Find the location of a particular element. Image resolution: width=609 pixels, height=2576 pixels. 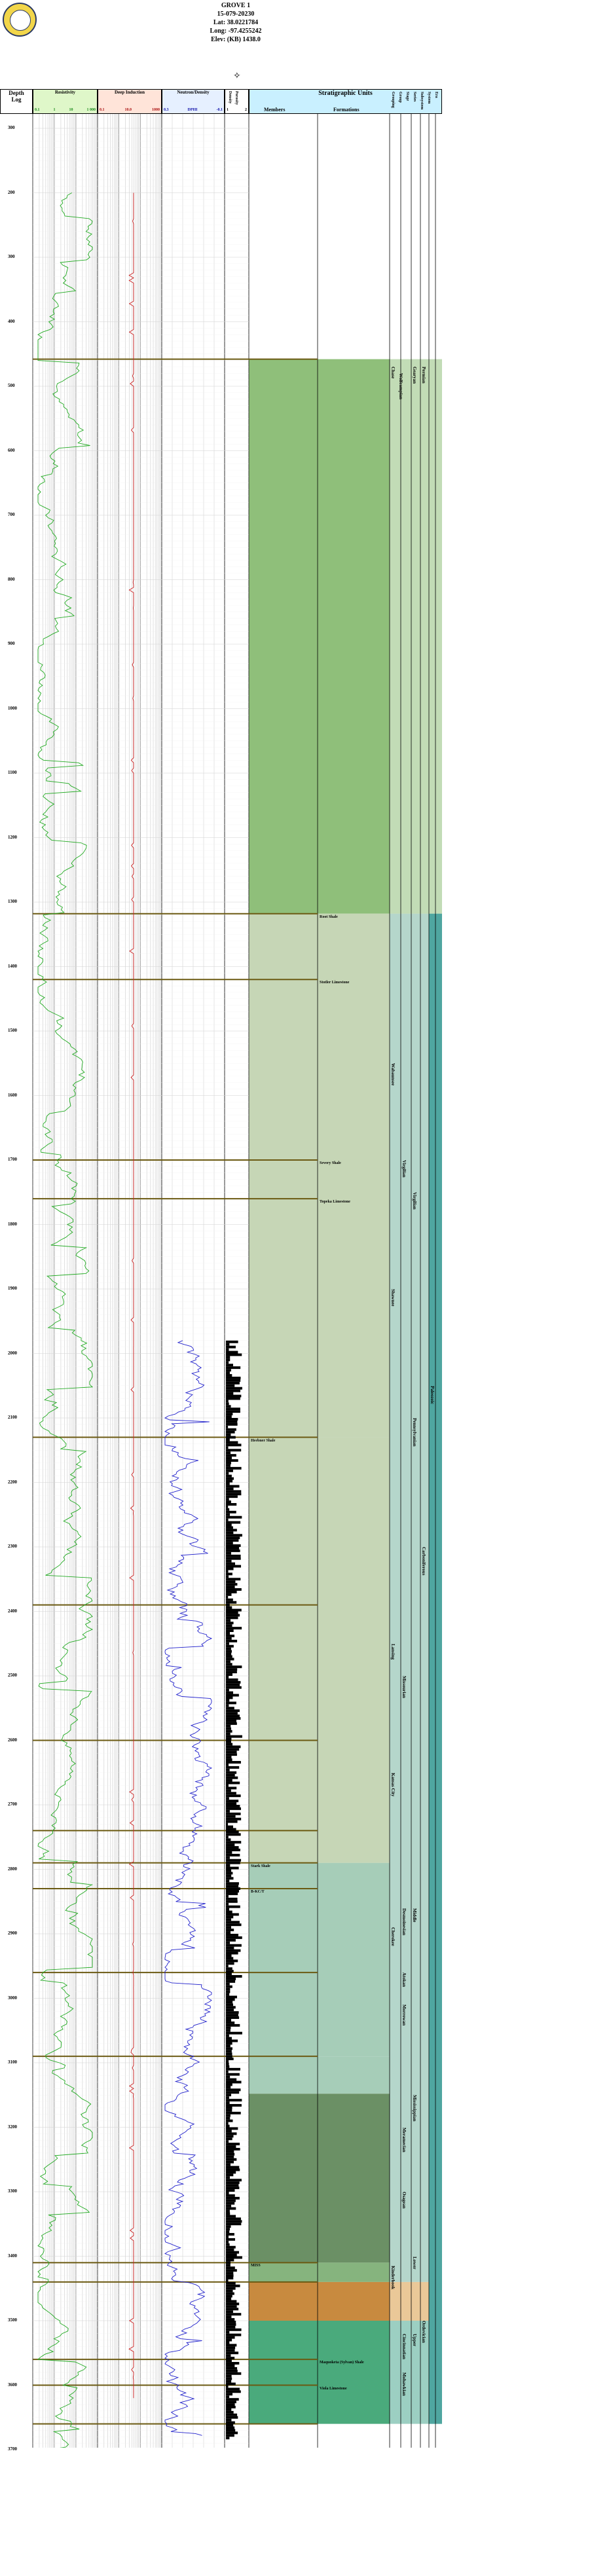

well-lat: Lat: 38.0221784 is located at coordinates (236, 22).